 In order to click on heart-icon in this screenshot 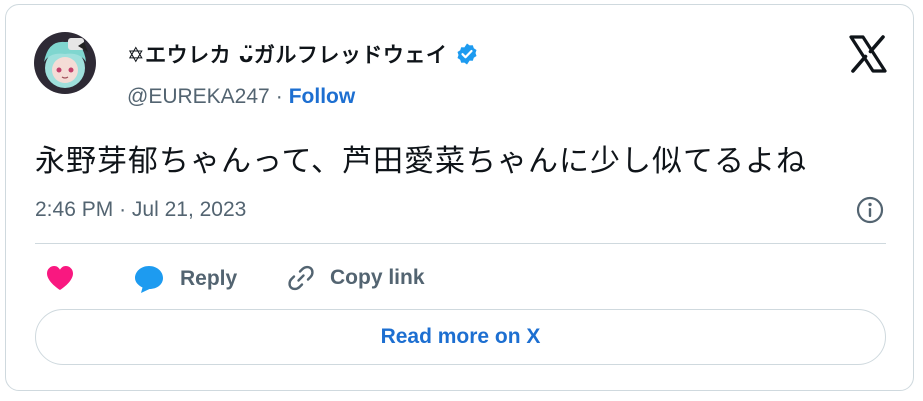, I will do `click(60, 278)`.